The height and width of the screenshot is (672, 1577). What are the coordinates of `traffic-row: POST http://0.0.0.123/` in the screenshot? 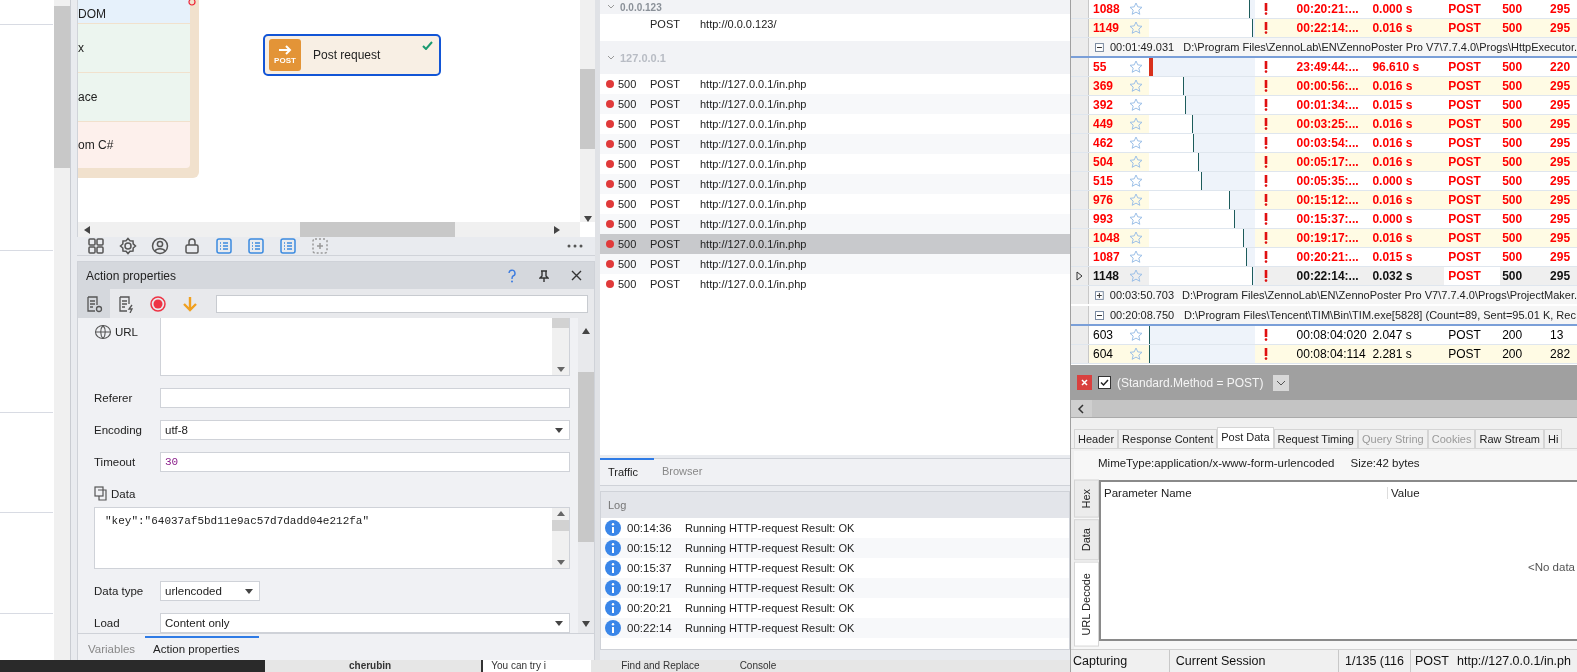 It's located at (835, 24).